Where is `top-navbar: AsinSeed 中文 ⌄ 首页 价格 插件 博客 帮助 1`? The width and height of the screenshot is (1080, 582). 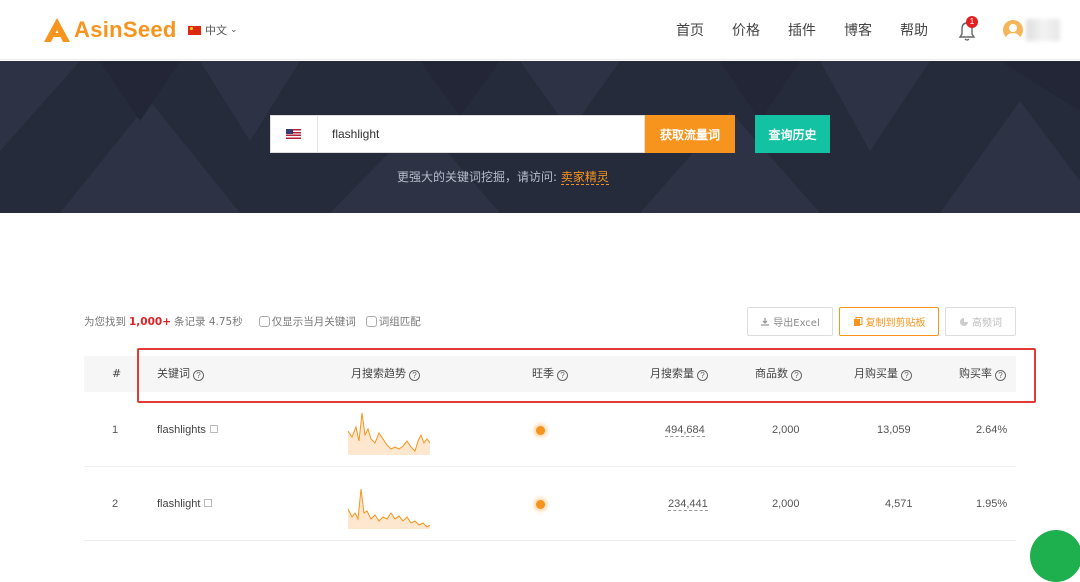 top-navbar: AsinSeed 中文 ⌄ 首页 价格 插件 博客 帮助 1 is located at coordinates (540, 30).